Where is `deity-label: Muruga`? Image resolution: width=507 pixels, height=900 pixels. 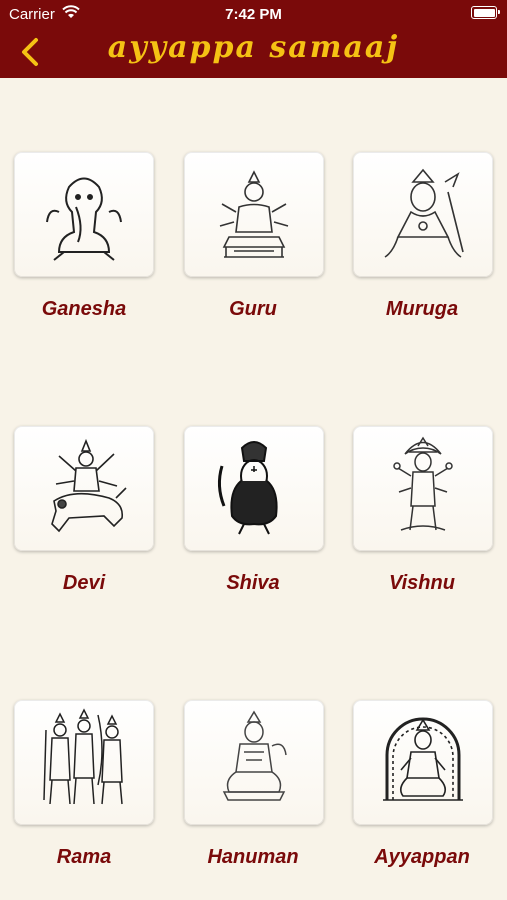 deity-label: Muruga is located at coordinates (422, 309).